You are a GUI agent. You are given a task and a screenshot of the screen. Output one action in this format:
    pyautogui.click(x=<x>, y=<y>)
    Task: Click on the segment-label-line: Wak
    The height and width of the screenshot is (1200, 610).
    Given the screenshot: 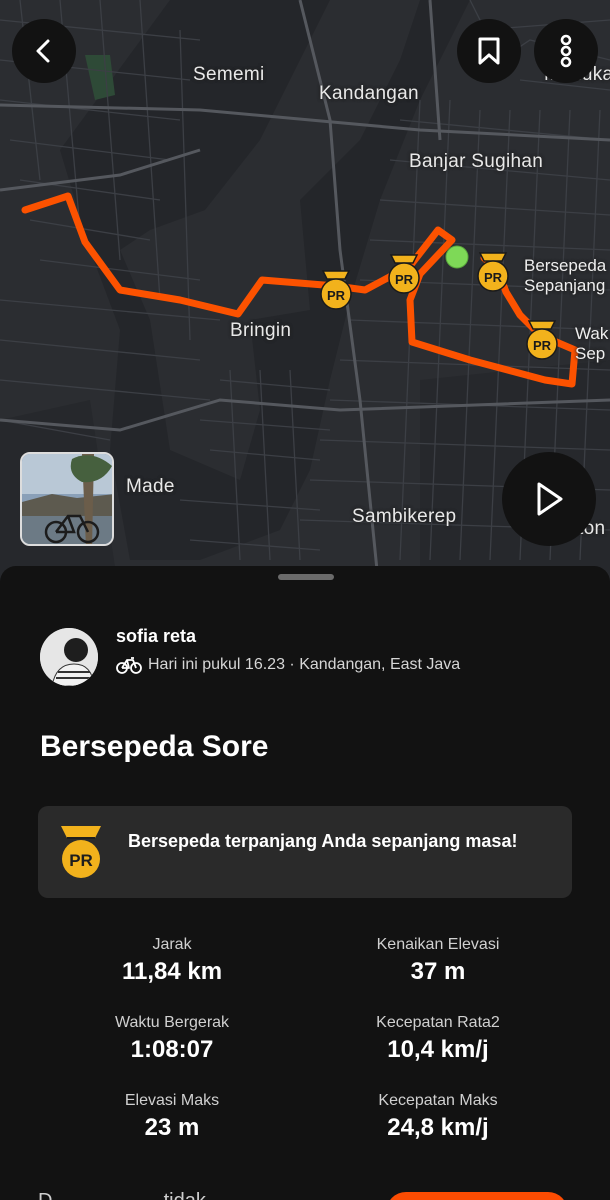 What is the action you would take?
    pyautogui.click(x=592, y=333)
    